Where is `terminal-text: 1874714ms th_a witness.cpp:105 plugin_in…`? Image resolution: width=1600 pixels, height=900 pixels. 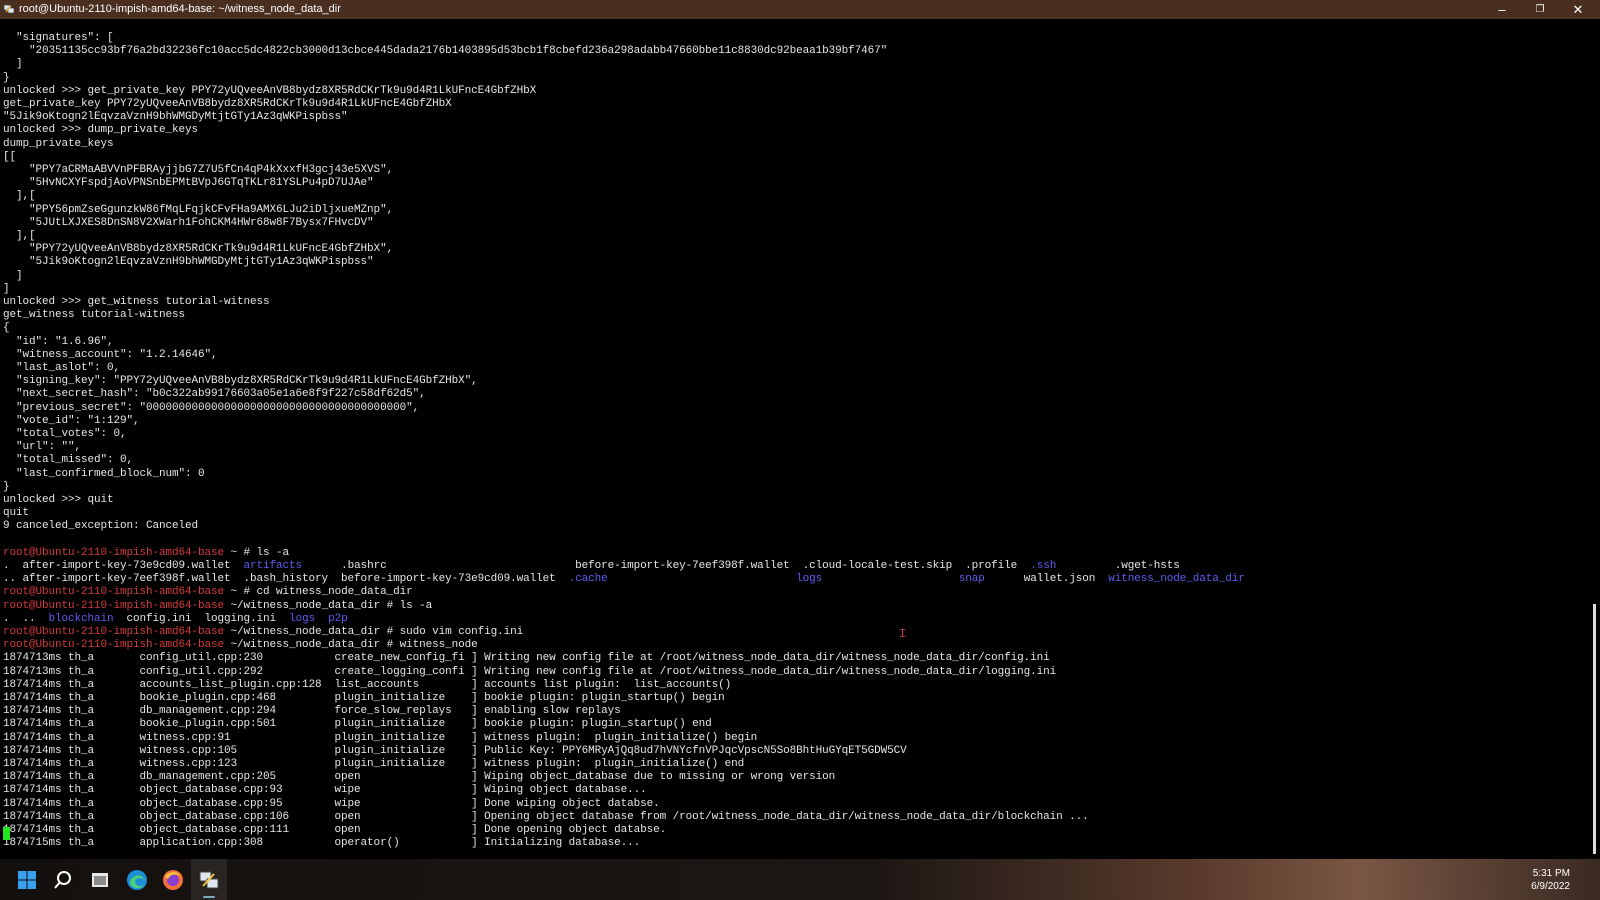
terminal-text: 1874714ms th_a witness.cpp:105 plugin_in… is located at coordinates (455, 750).